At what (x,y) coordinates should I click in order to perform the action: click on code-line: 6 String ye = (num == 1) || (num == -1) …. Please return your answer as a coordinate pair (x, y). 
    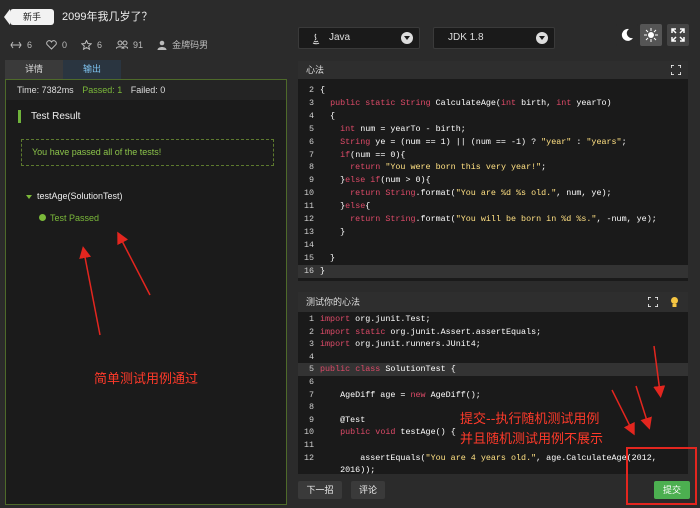
    Looking at the image, I should click on (493, 142).